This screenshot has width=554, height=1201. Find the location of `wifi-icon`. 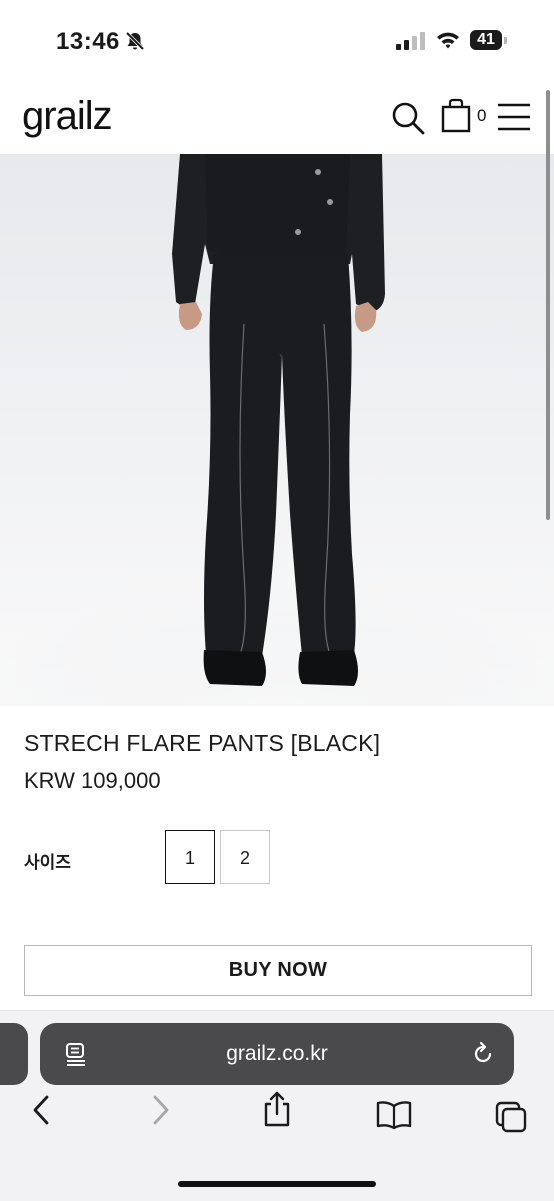

wifi-icon is located at coordinates (448, 42).